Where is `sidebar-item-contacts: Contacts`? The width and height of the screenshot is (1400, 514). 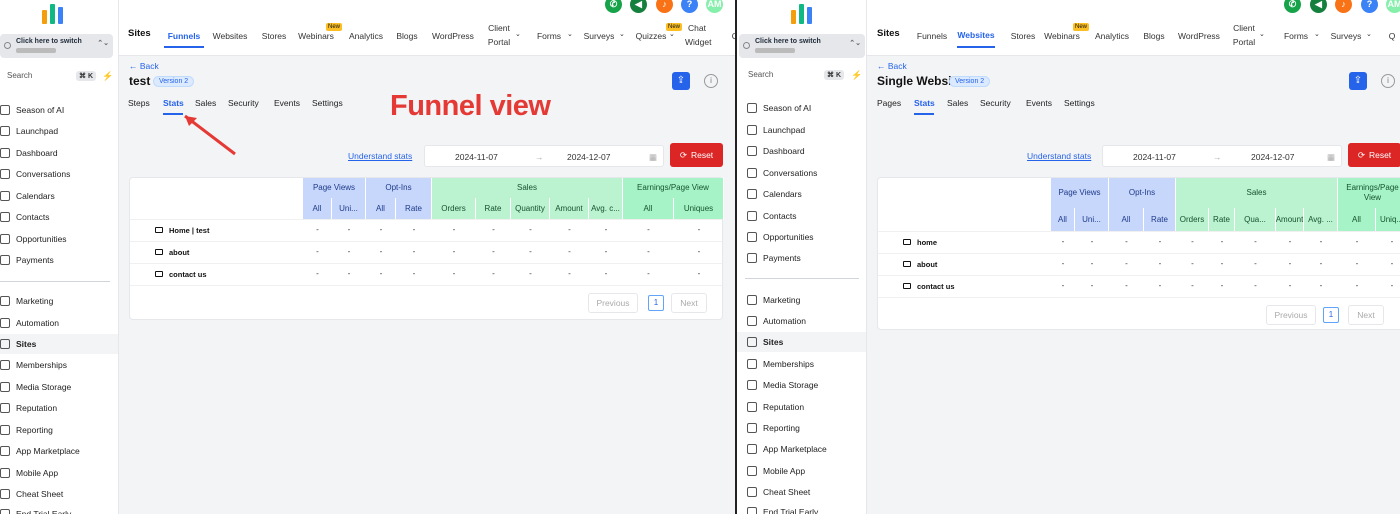 sidebar-item-contacts: Contacts is located at coordinates (801, 216).